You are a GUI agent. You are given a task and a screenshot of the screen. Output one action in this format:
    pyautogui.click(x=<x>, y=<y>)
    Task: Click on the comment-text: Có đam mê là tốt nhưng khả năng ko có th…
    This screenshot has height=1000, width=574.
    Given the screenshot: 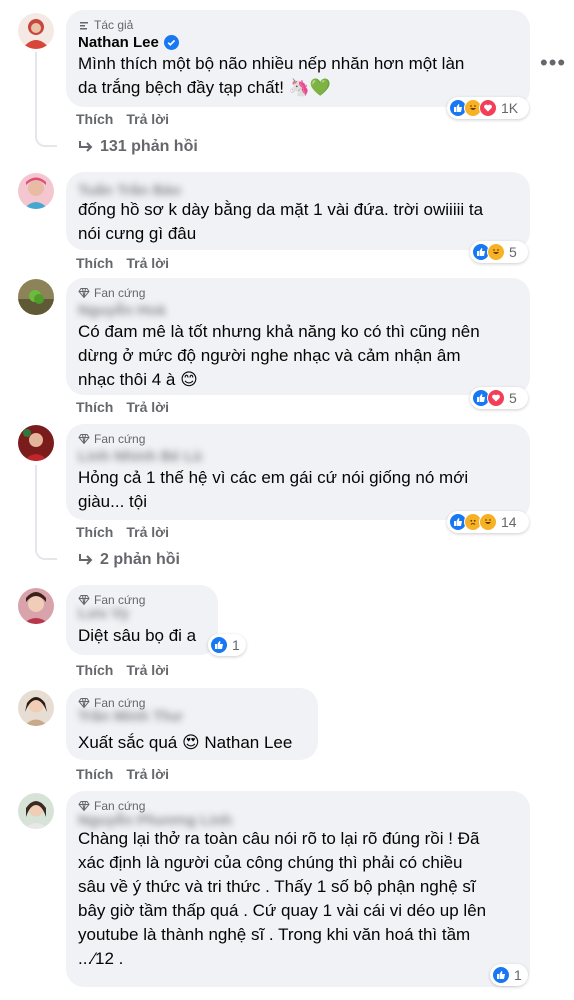 What is the action you would take?
    pyautogui.click(x=279, y=355)
    